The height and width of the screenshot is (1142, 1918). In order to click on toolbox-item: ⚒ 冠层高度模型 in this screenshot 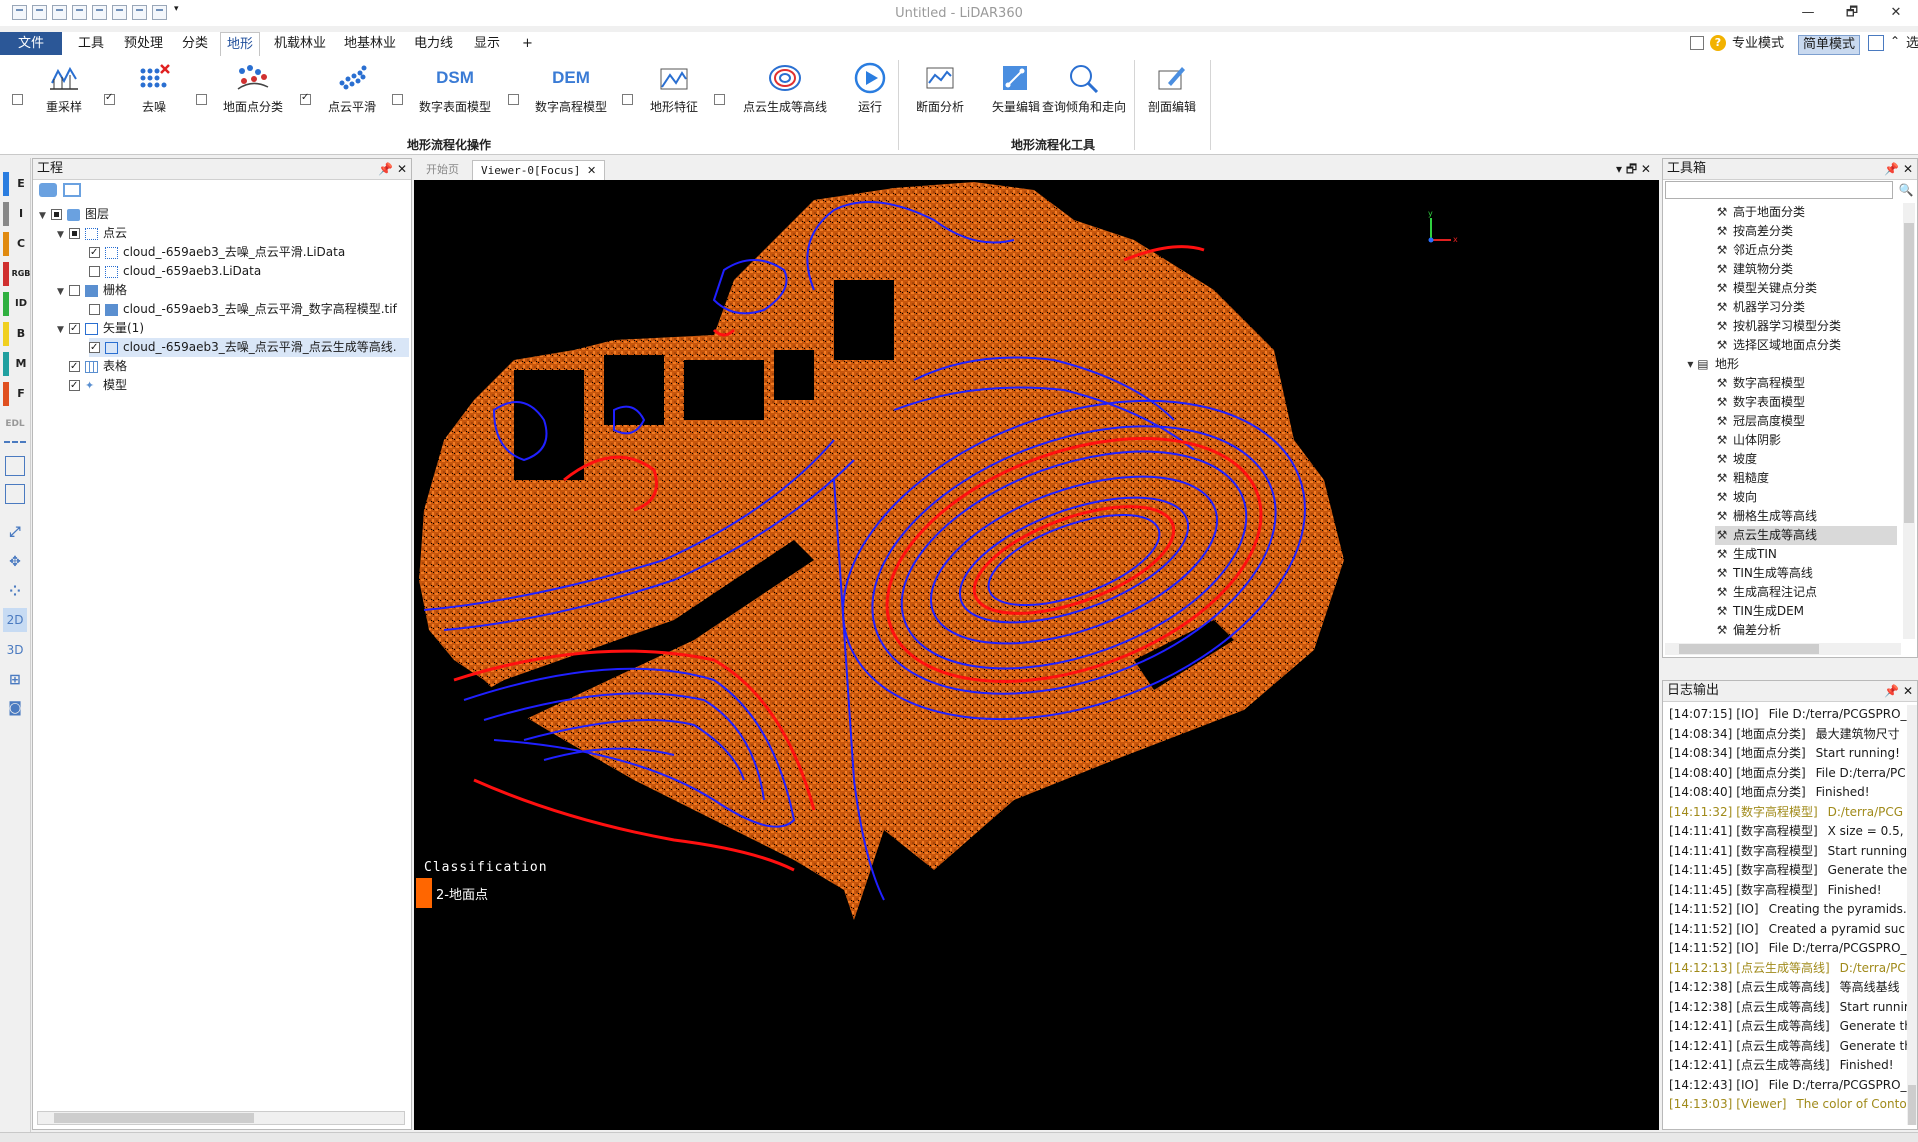, I will do `click(1760, 421)`.